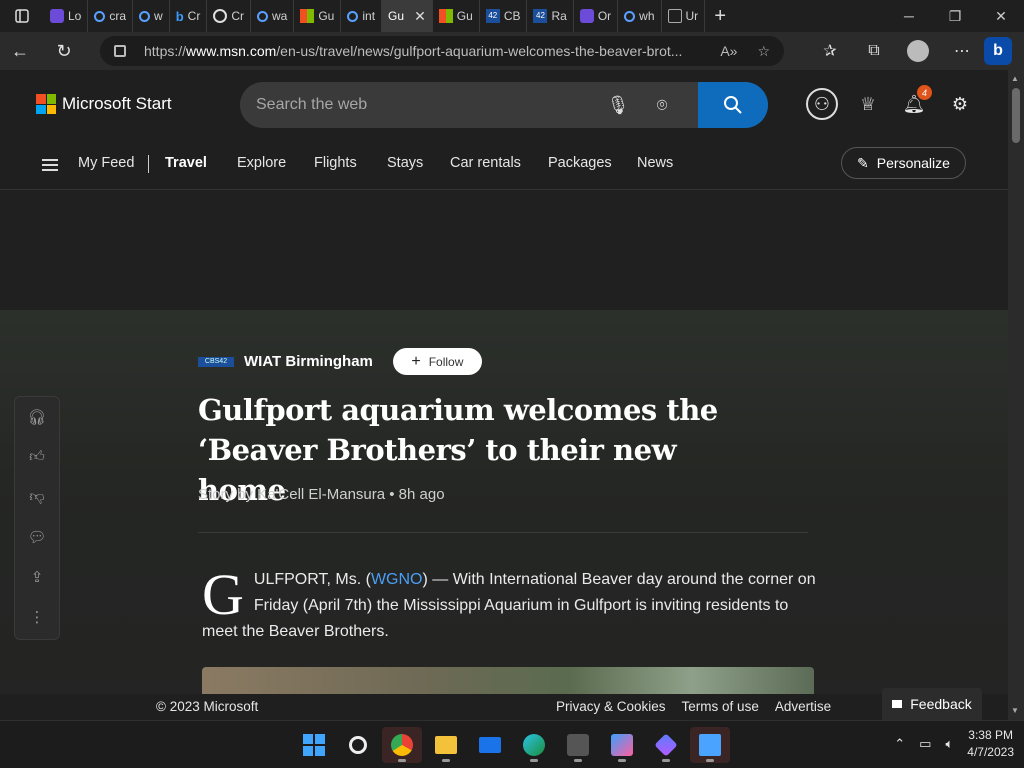 Image resolution: width=1024 pixels, height=768 pixels. Describe the element at coordinates (863, 162) in the screenshot. I see `sparkle-edit-icon: ✎` at that location.